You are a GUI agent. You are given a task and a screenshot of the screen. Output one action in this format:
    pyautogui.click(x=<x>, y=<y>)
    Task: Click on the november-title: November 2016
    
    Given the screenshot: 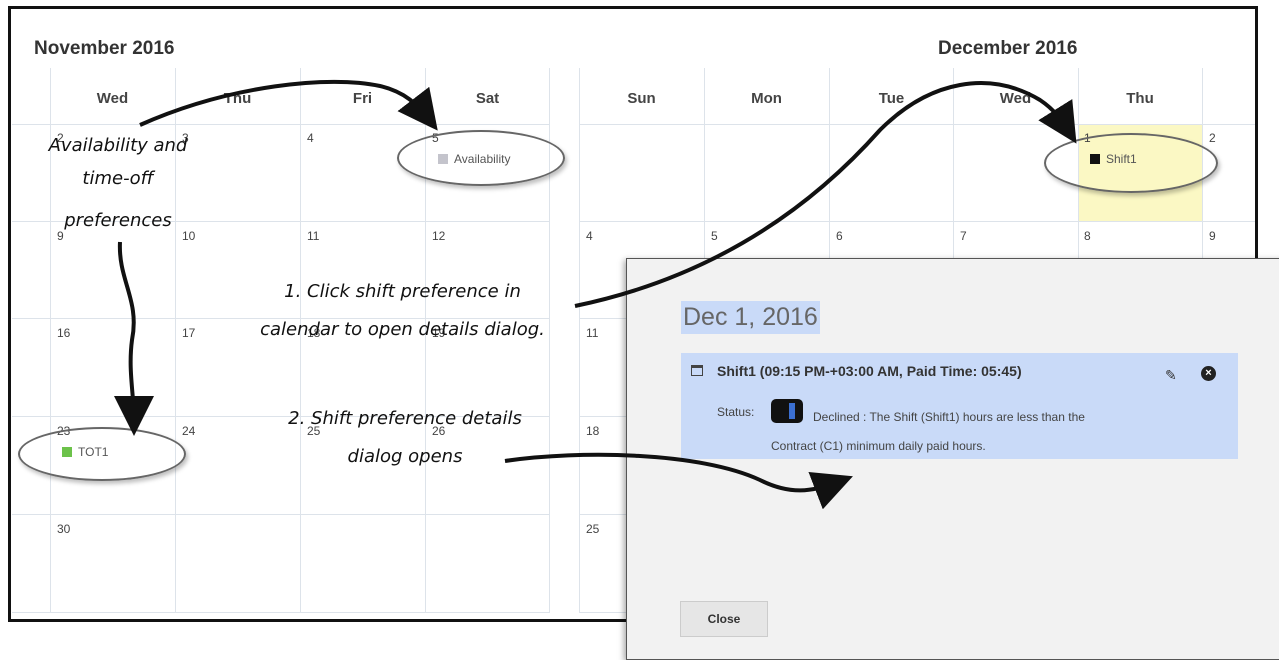 What is the action you would take?
    pyautogui.click(x=104, y=48)
    